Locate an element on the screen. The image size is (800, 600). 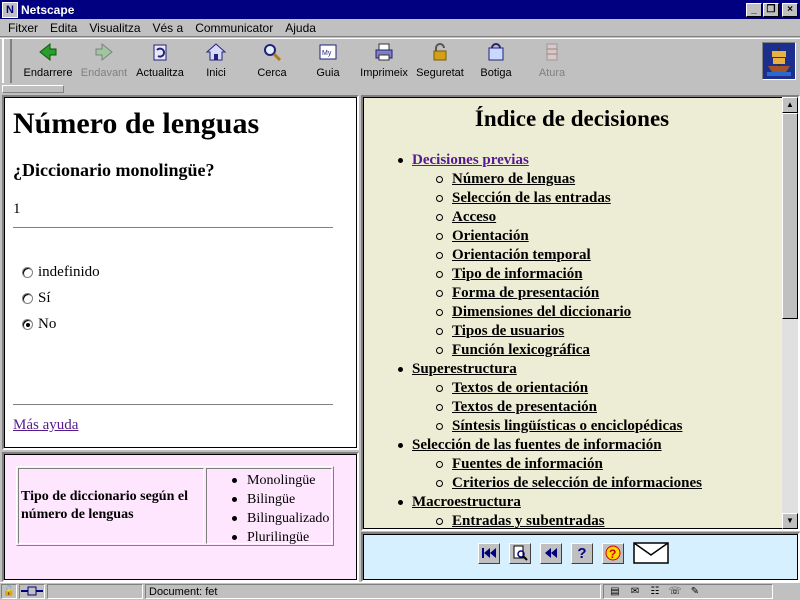
security-icon is located at coordinates (440, 52).